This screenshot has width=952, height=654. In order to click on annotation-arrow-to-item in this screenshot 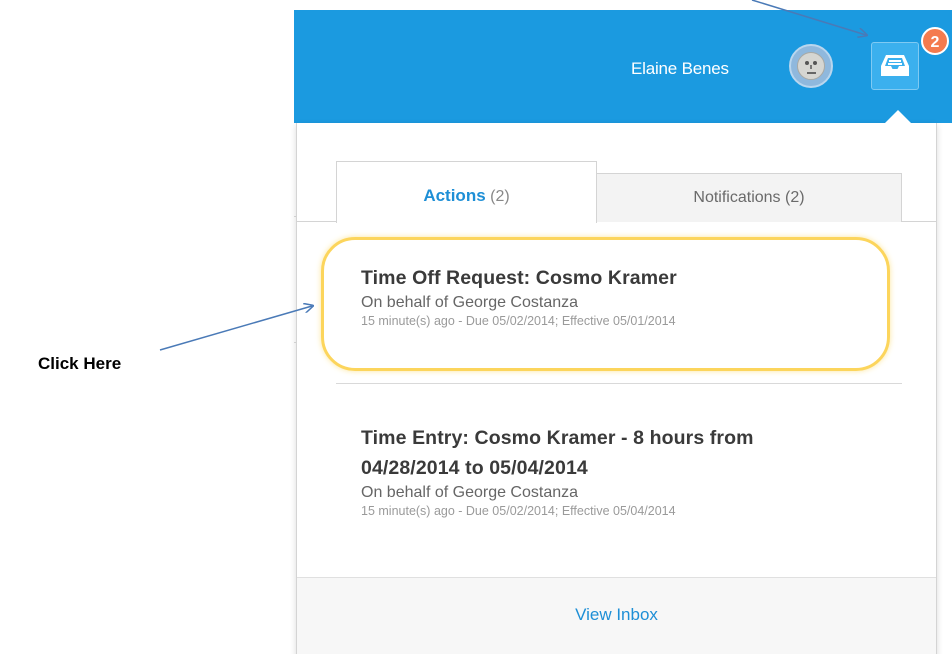, I will do `click(235, 328)`.